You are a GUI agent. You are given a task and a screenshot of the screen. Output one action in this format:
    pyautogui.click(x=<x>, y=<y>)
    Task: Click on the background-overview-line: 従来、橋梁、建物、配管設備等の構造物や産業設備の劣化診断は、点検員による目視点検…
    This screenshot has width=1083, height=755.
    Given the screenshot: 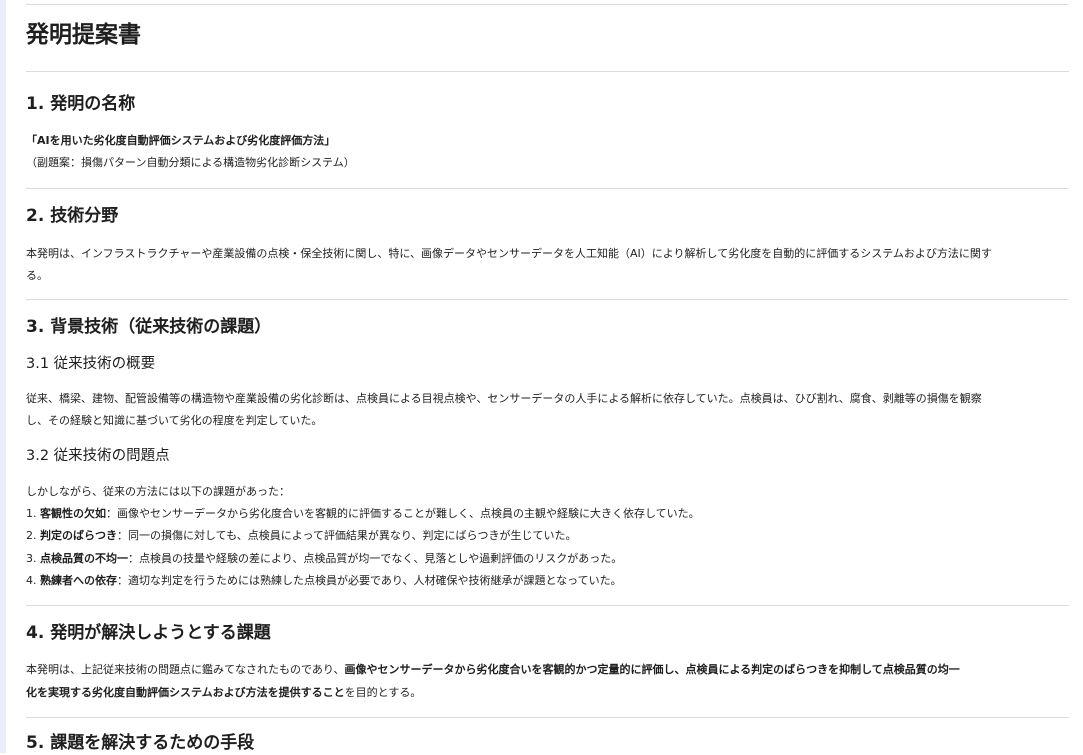 What is the action you would take?
    pyautogui.click(x=504, y=398)
    